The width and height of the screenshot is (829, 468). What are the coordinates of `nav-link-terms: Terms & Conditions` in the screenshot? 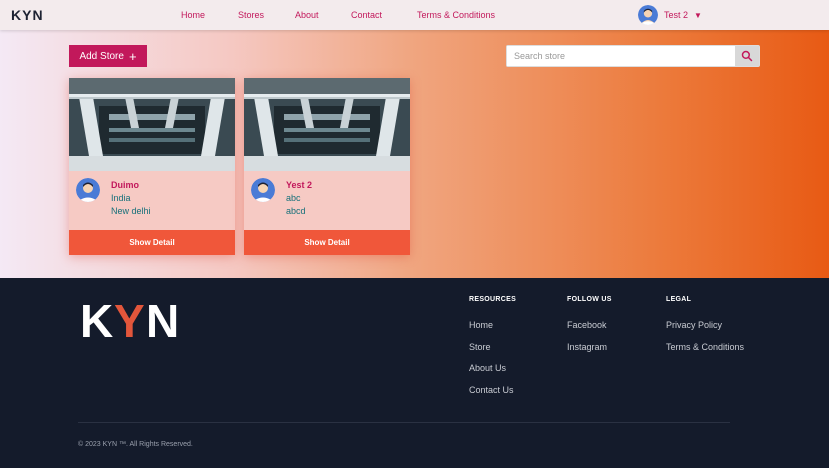 It's located at (456, 15).